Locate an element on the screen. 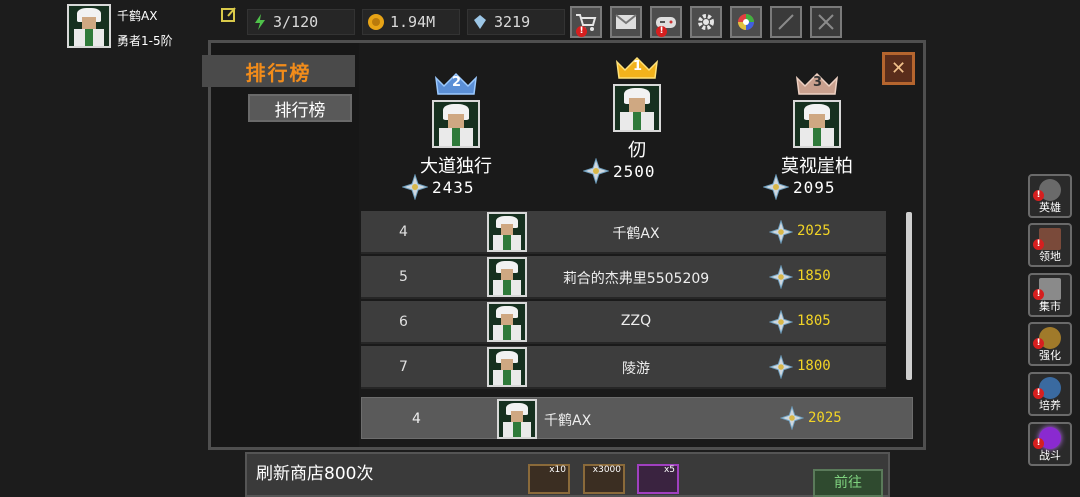 This screenshot has width=1080, height=497. side-menu-enhance-label: 强化 is located at coordinates (1050, 355).